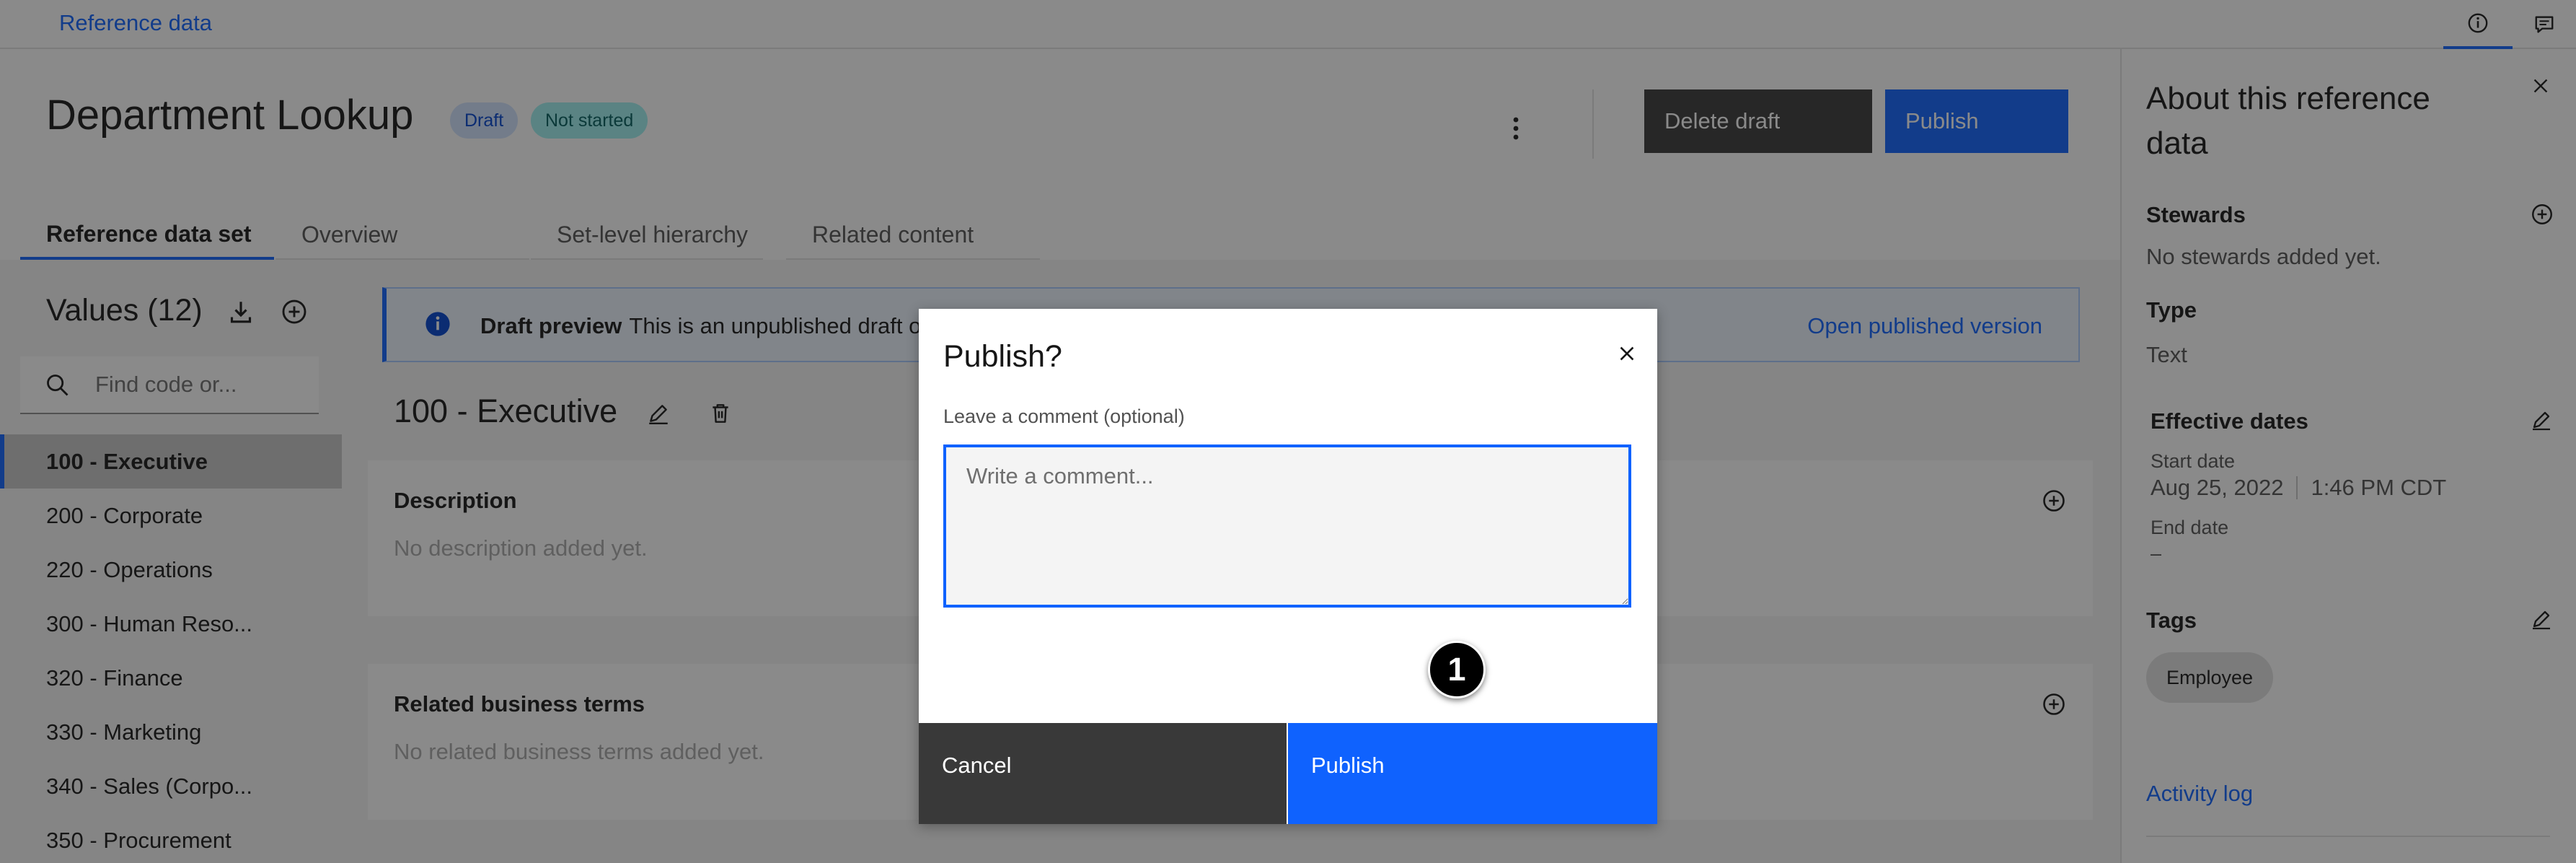  What do you see at coordinates (1627, 354) in the screenshot?
I see `close-icon` at bounding box center [1627, 354].